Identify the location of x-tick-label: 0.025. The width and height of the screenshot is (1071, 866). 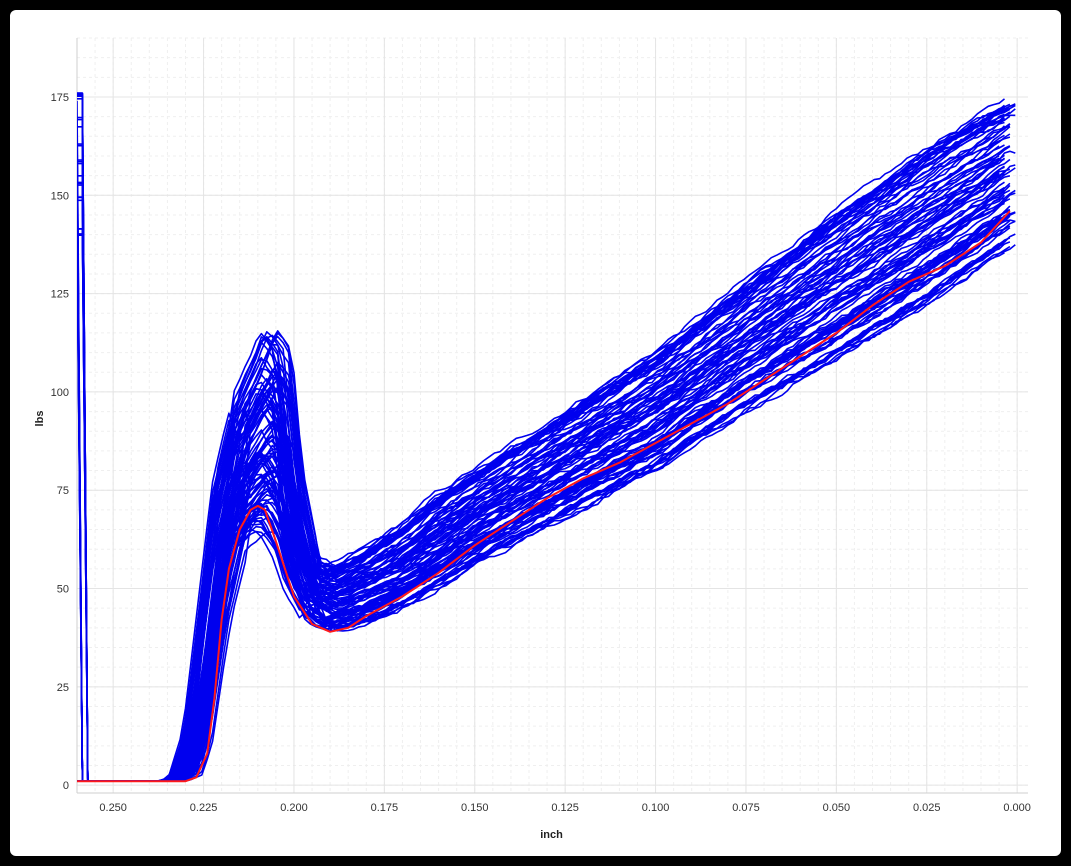
(927, 808).